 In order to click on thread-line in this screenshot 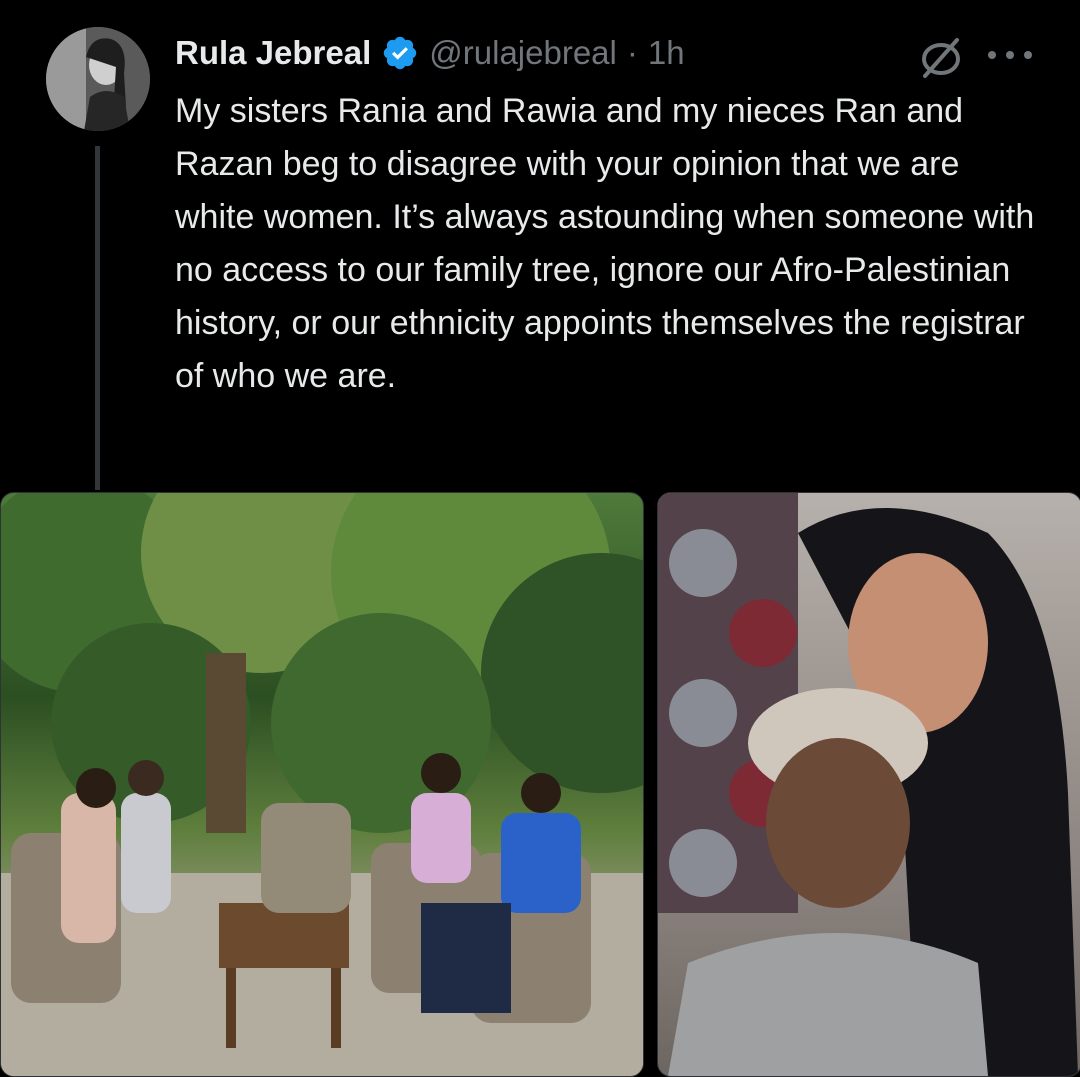, I will do `click(97, 318)`.